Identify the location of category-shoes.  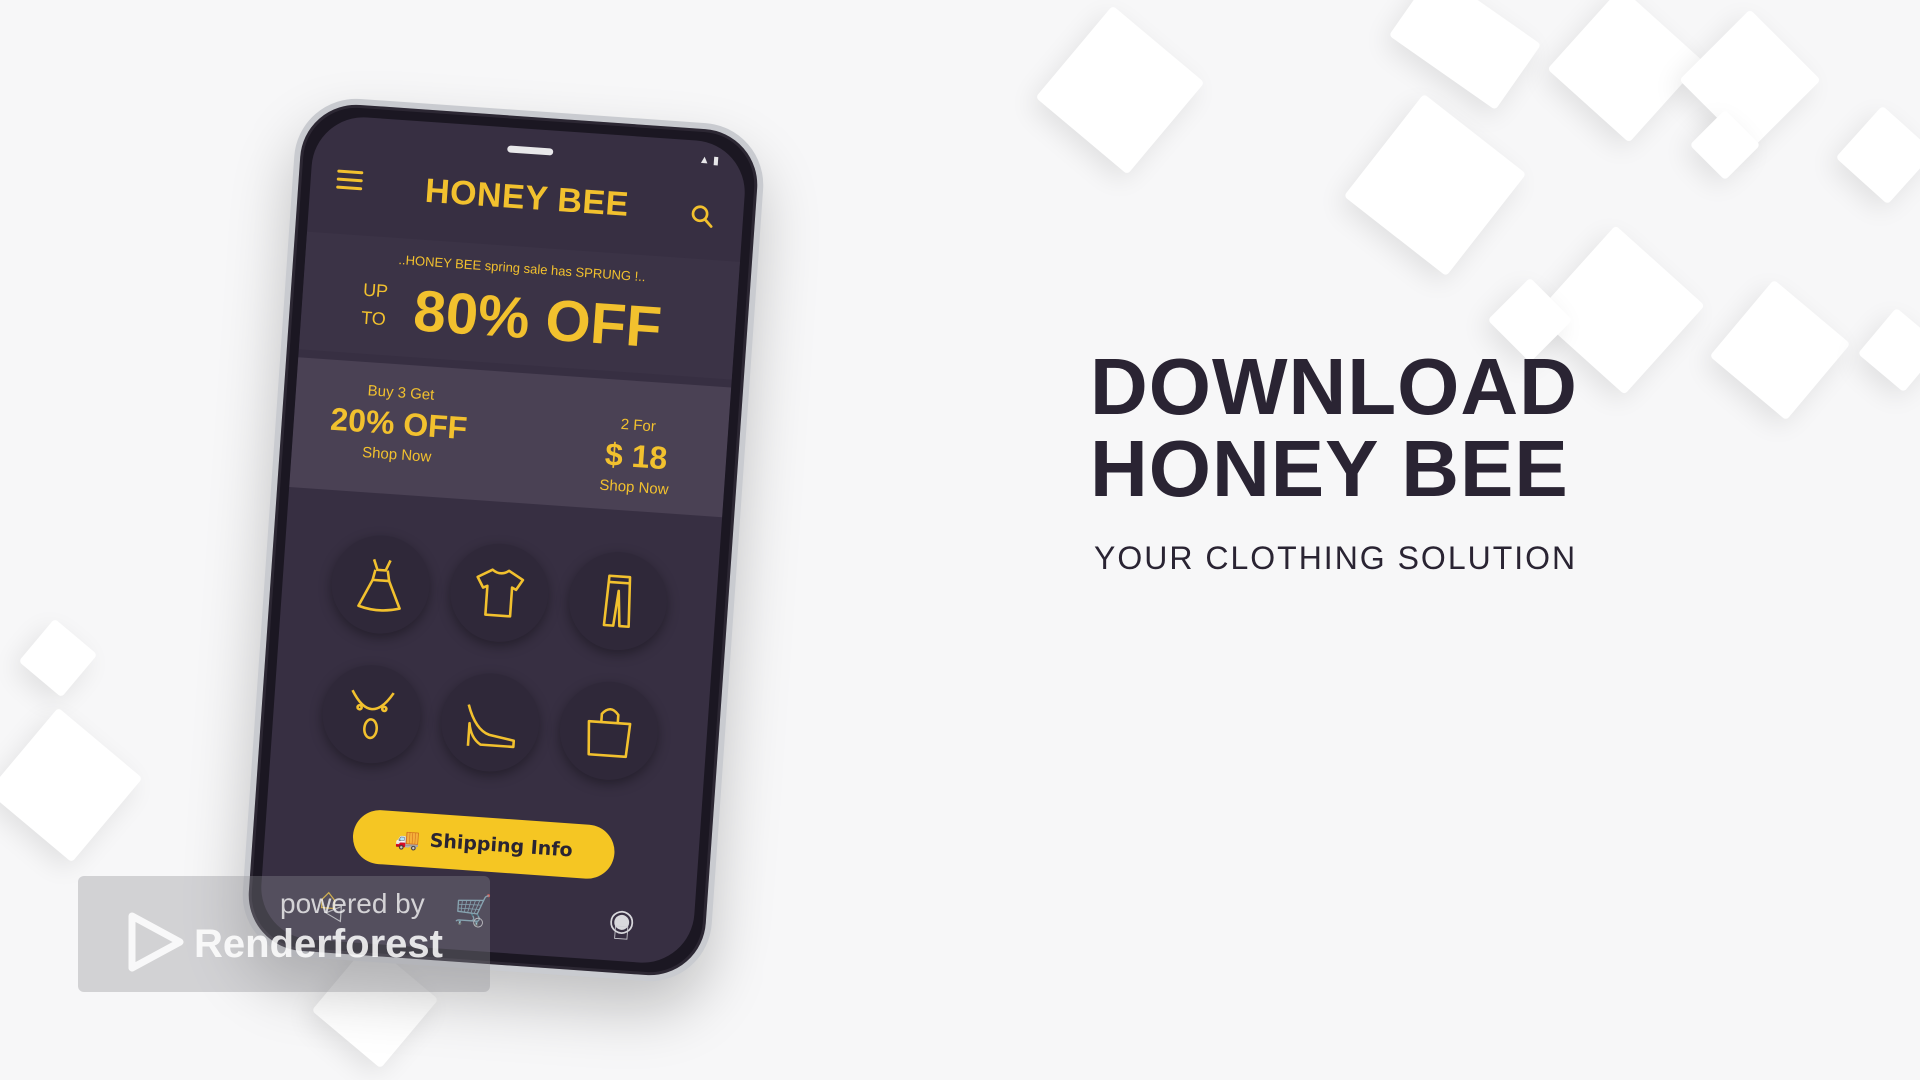
(490, 722).